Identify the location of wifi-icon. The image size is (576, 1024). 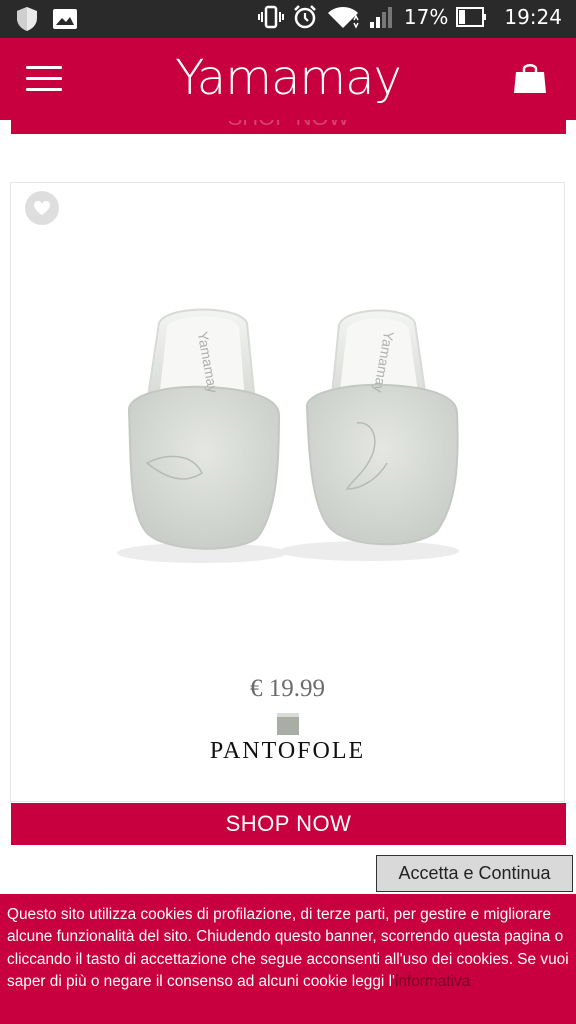
(343, 18).